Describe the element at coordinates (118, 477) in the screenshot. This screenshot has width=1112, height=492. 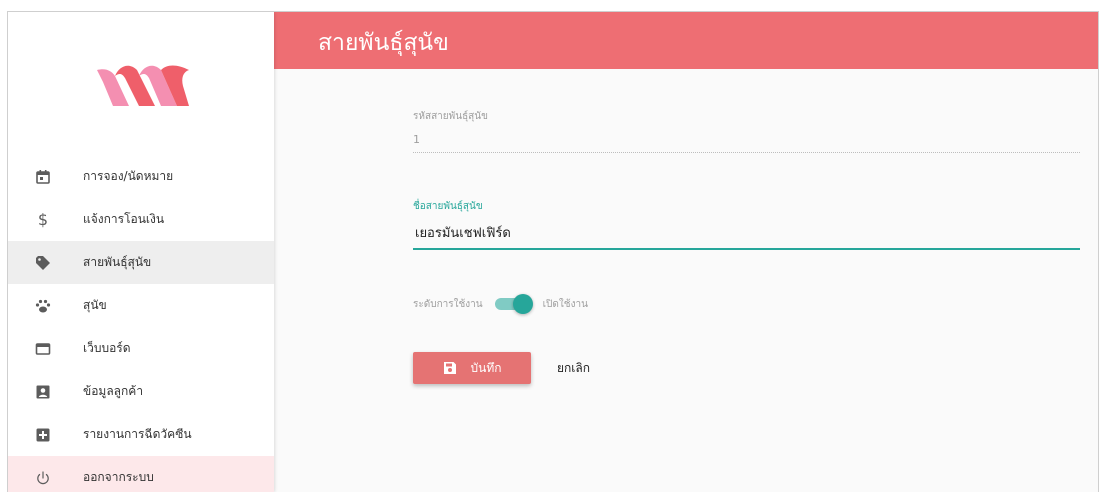
I see `sidebar-item-label: ออกจากระบบ` at that location.